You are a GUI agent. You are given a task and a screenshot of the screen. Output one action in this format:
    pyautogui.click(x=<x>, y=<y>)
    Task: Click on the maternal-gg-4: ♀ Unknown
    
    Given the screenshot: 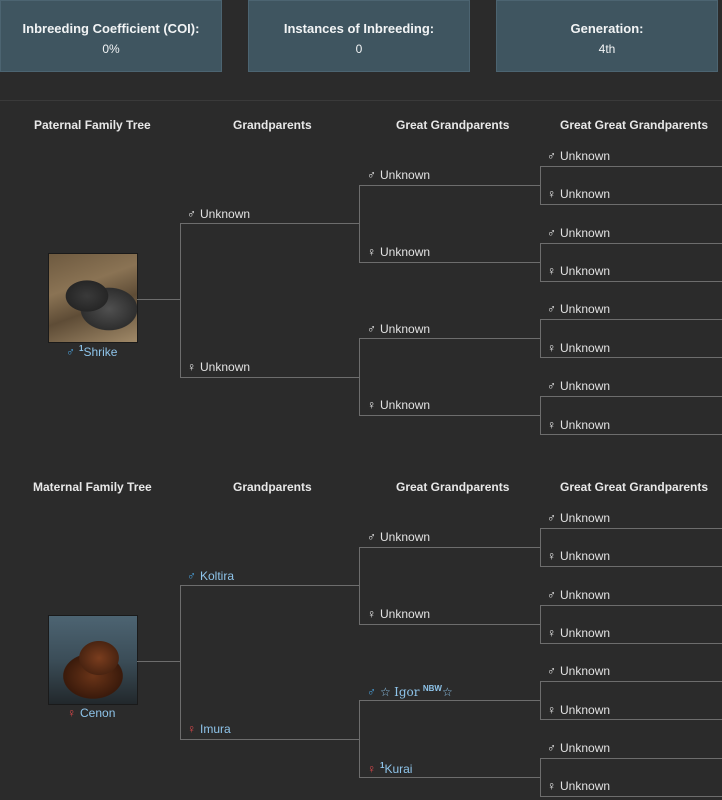 What is the action you would take?
    pyautogui.click(x=579, y=633)
    